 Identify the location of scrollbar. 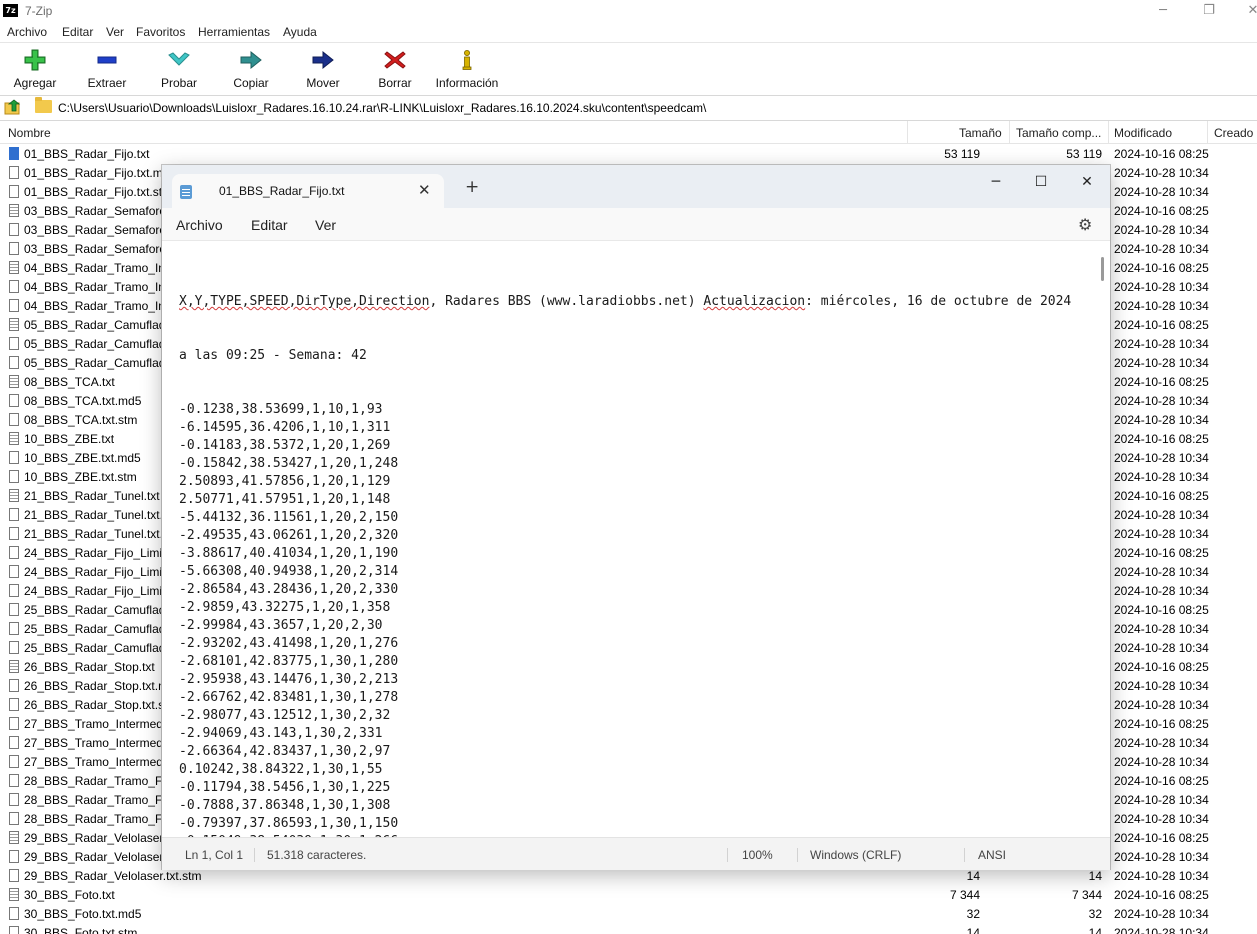
(1102, 269).